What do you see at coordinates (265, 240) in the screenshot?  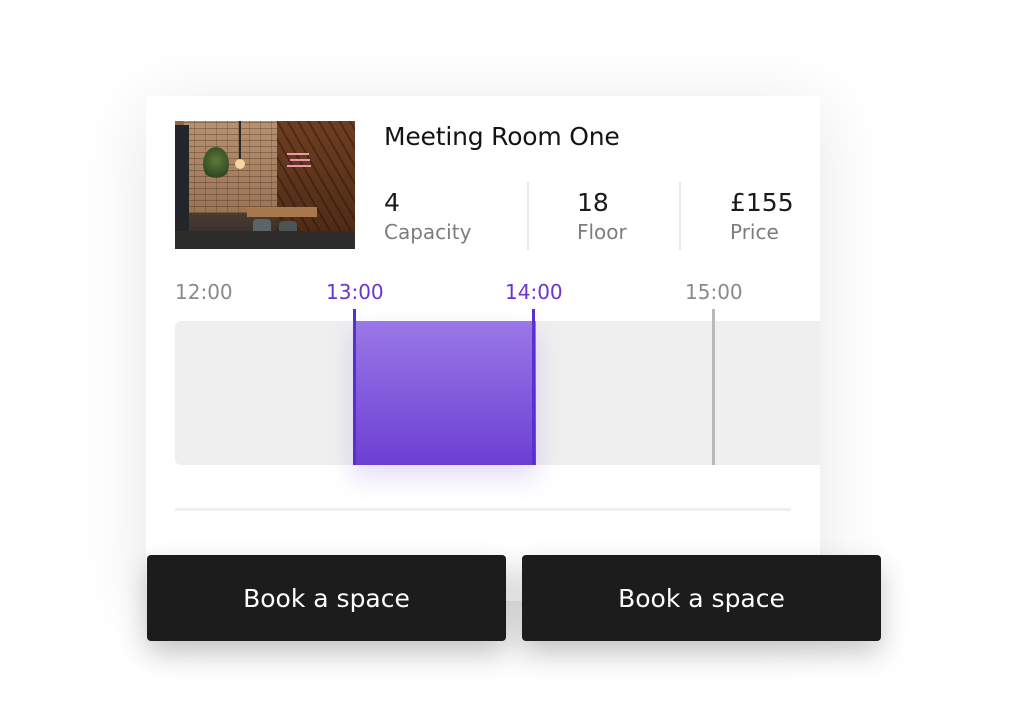 I see `floor-graphic` at bounding box center [265, 240].